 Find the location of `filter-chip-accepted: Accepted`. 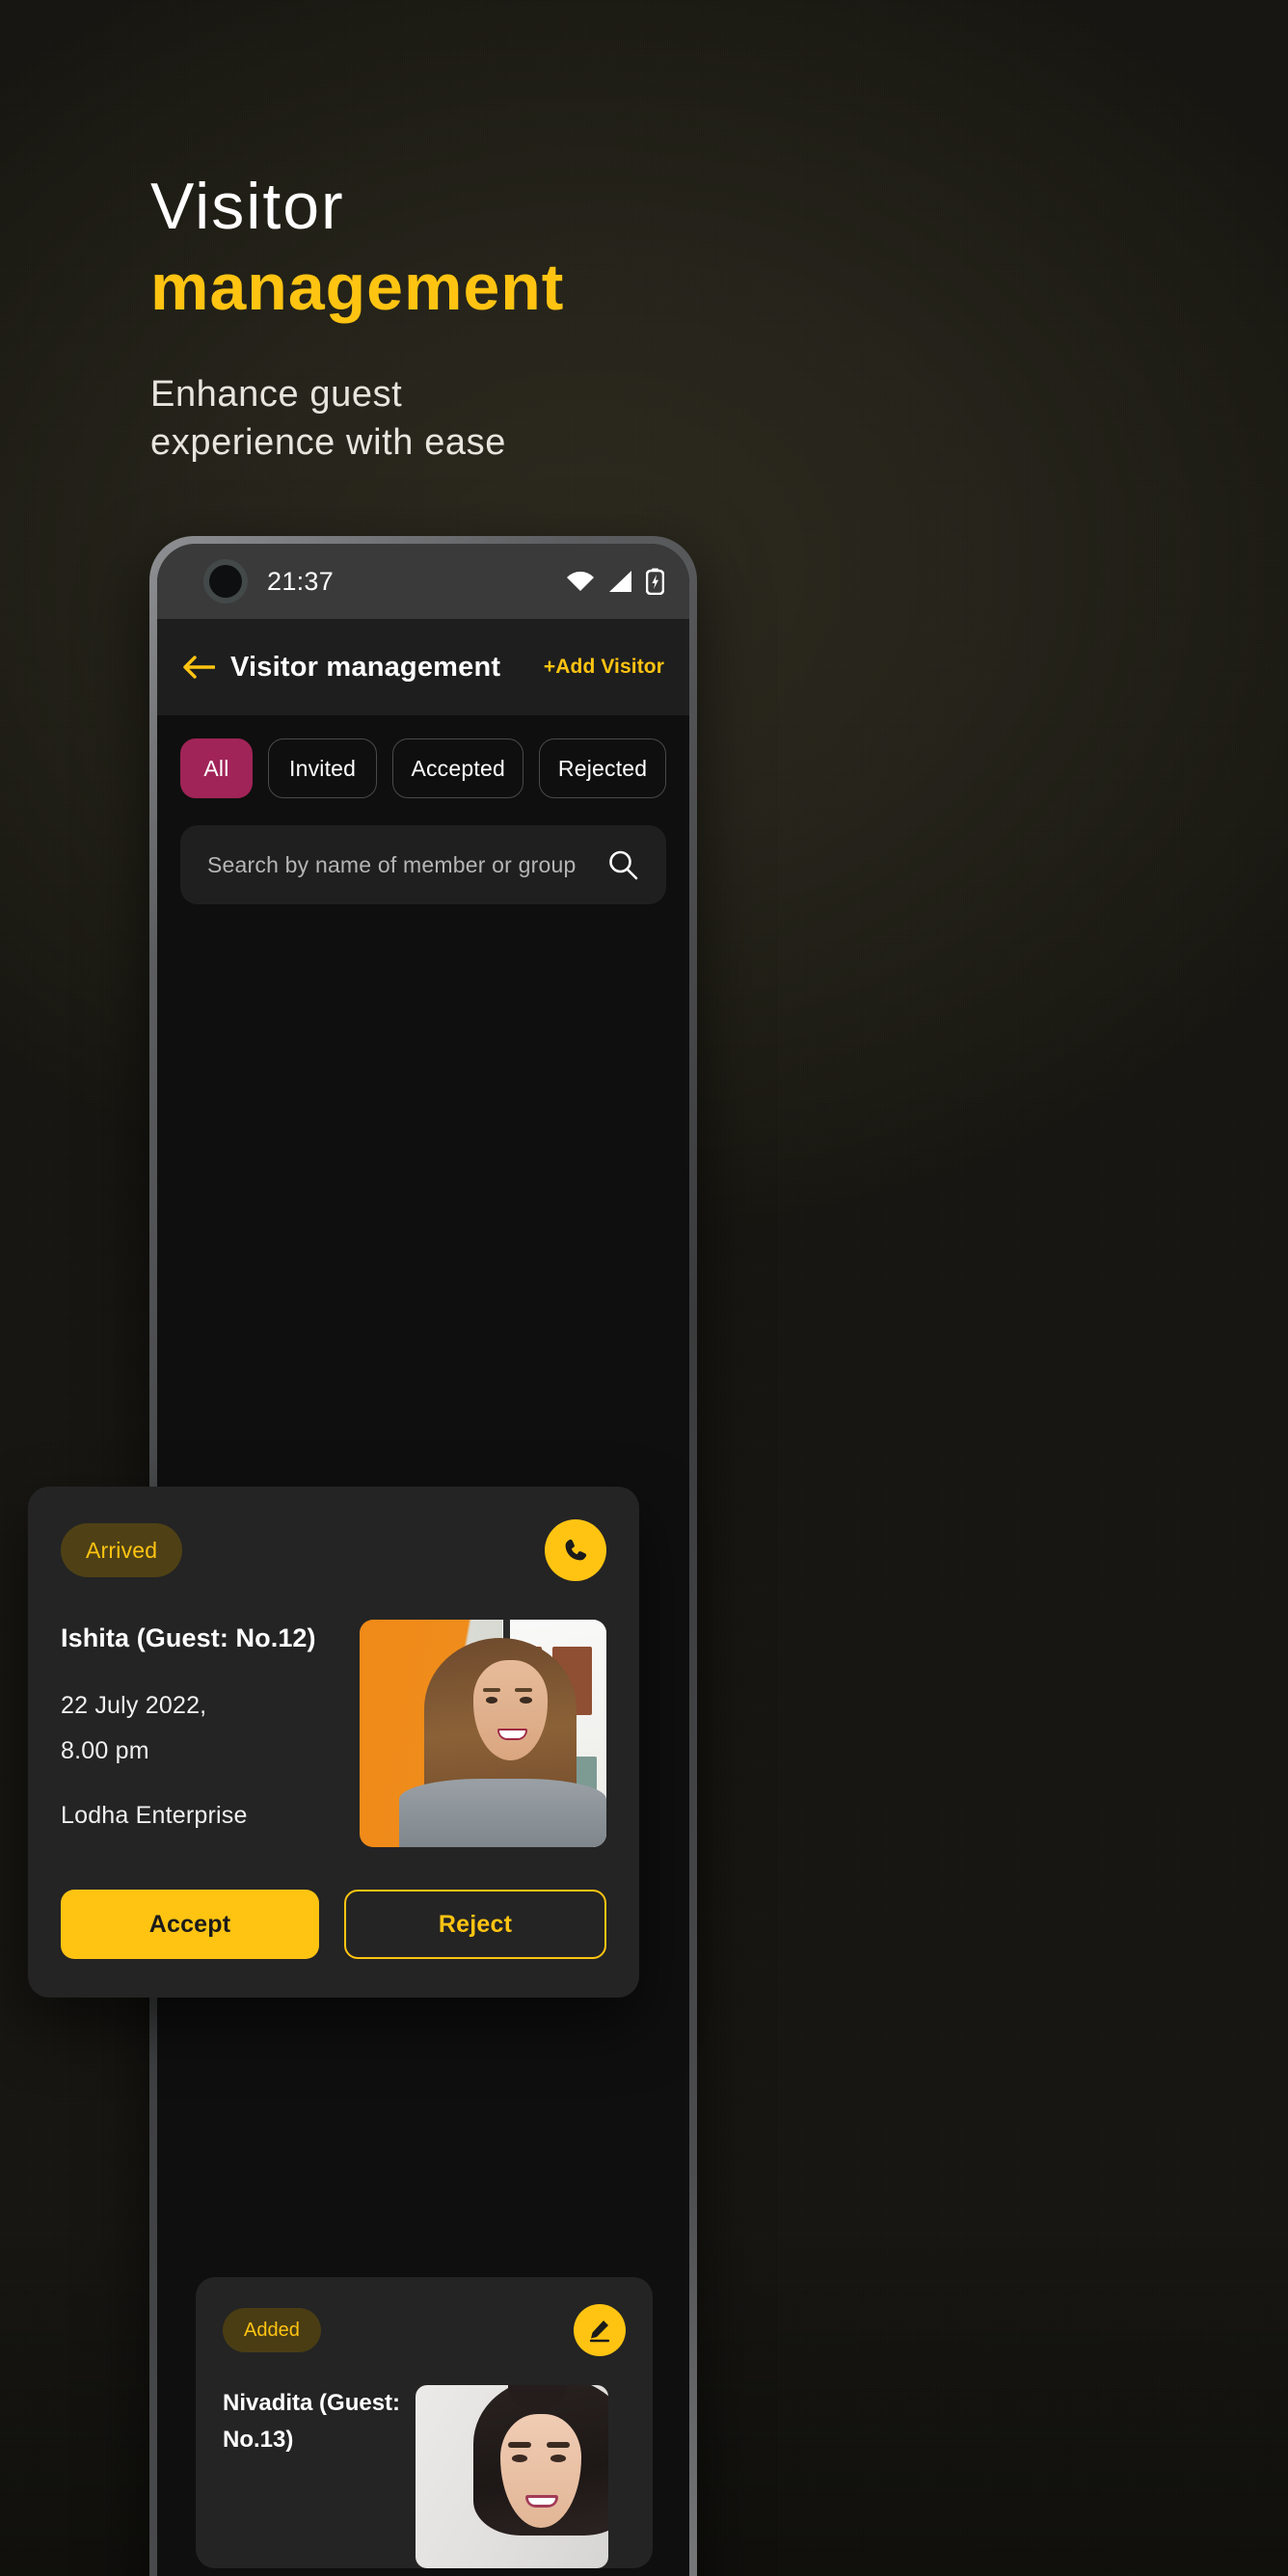

filter-chip-accepted: Accepted is located at coordinates (458, 768).